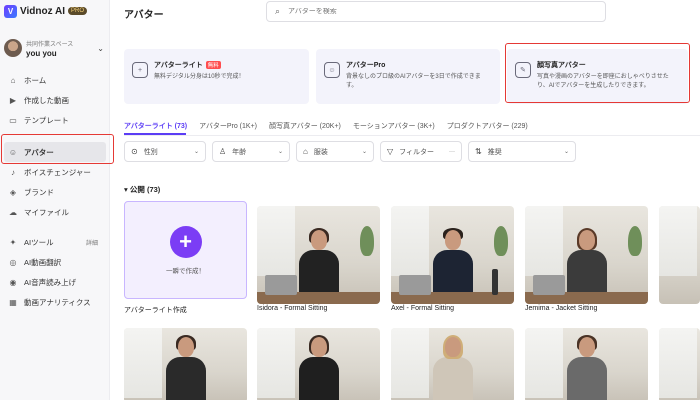 This screenshot has height=400, width=700. I want to click on create-avatar-card: + 一瞬で作成！, so click(185, 250).